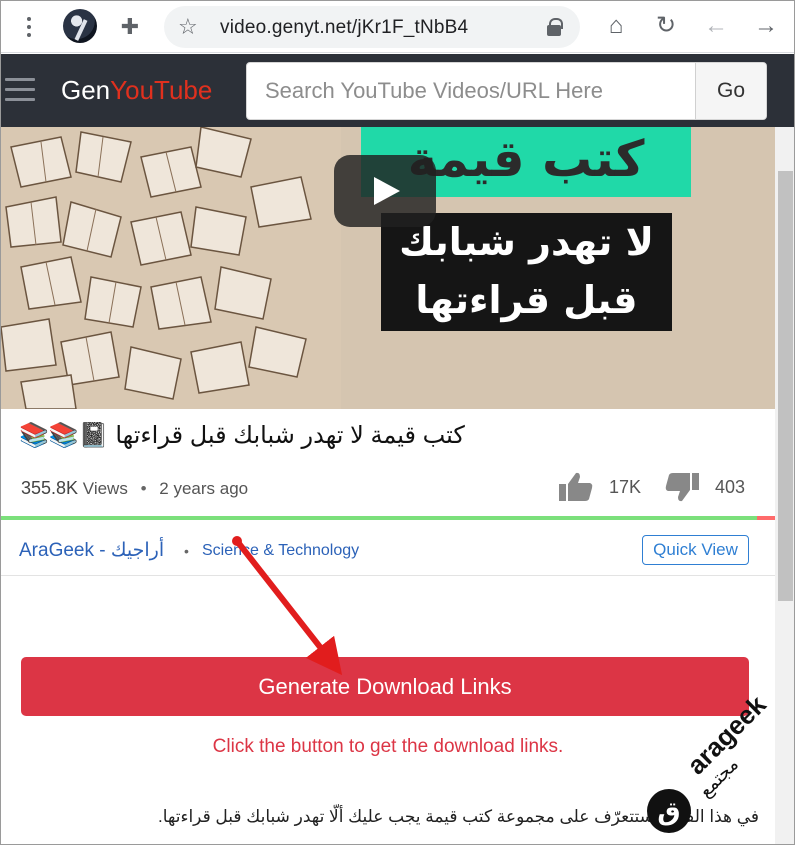 This screenshot has height=845, width=795. What do you see at coordinates (616, 26) in the screenshot?
I see `home-icon: ⌂` at bounding box center [616, 26].